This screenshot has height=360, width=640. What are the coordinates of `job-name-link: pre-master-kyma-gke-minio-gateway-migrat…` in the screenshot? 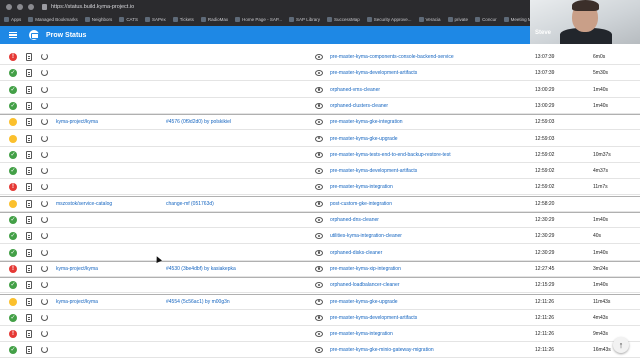 It's located at (382, 350).